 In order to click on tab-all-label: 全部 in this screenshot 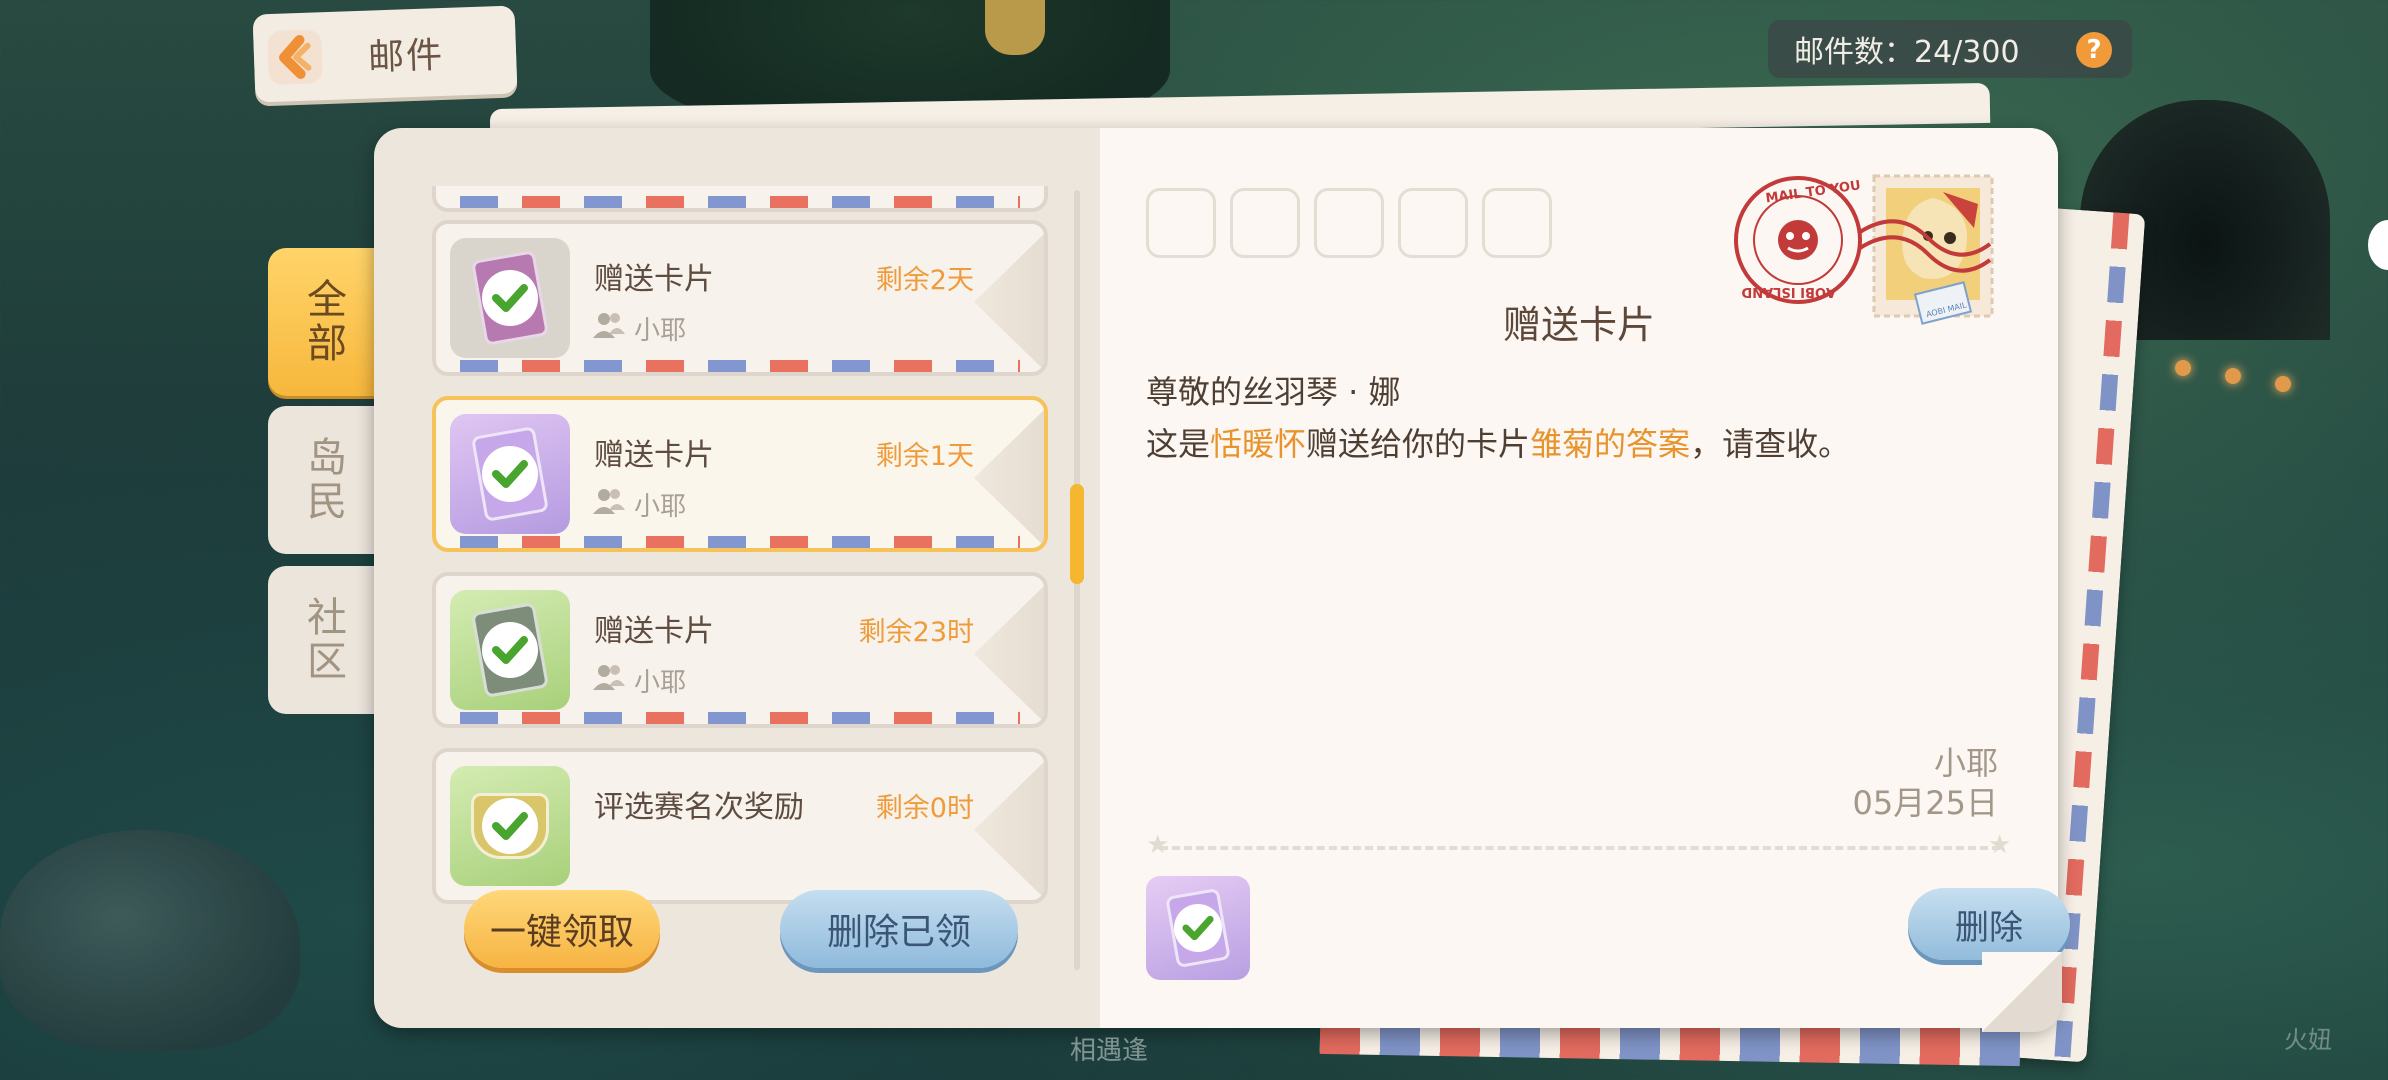, I will do `click(323, 322)`.